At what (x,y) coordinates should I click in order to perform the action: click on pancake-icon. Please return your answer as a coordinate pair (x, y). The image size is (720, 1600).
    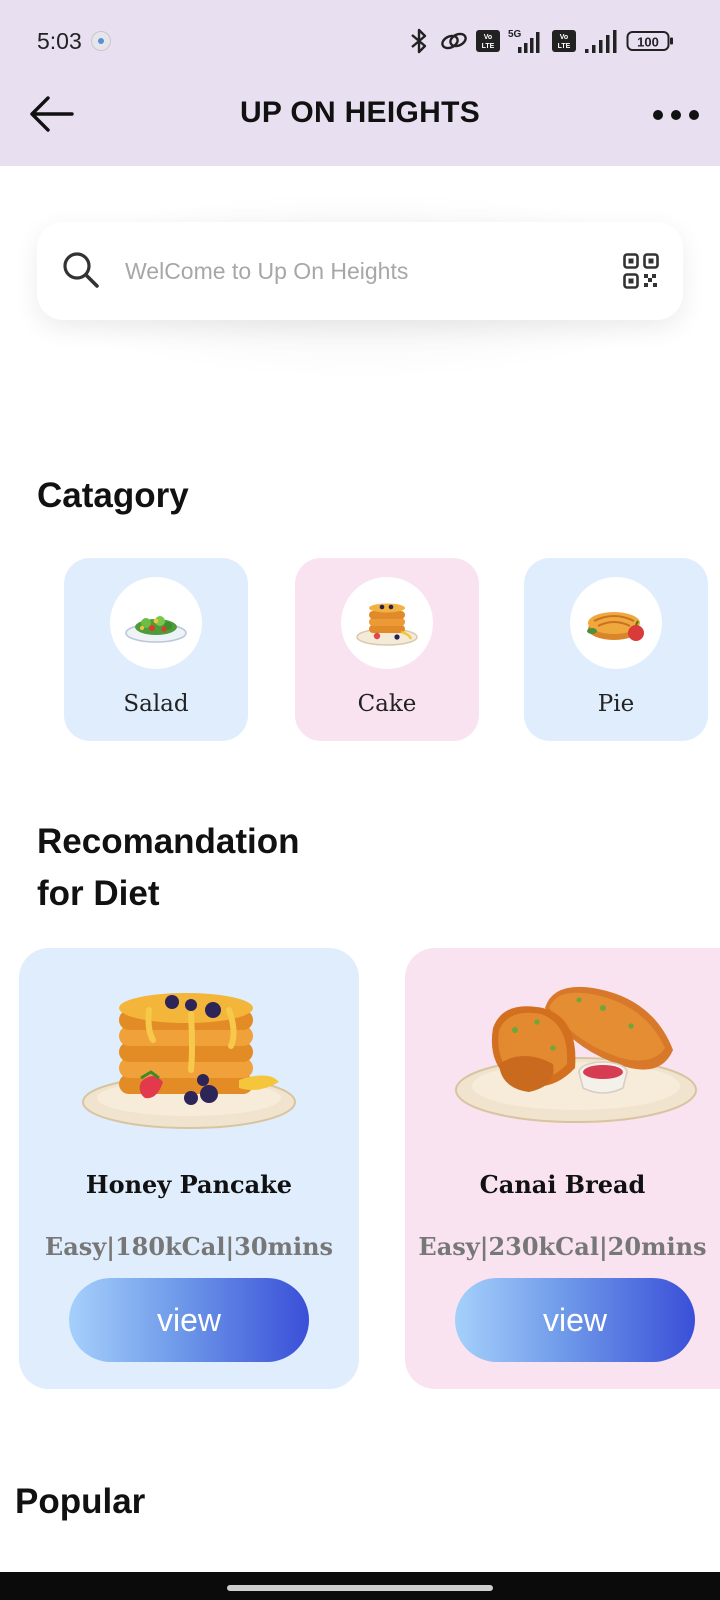
    Looking at the image, I should click on (387, 624).